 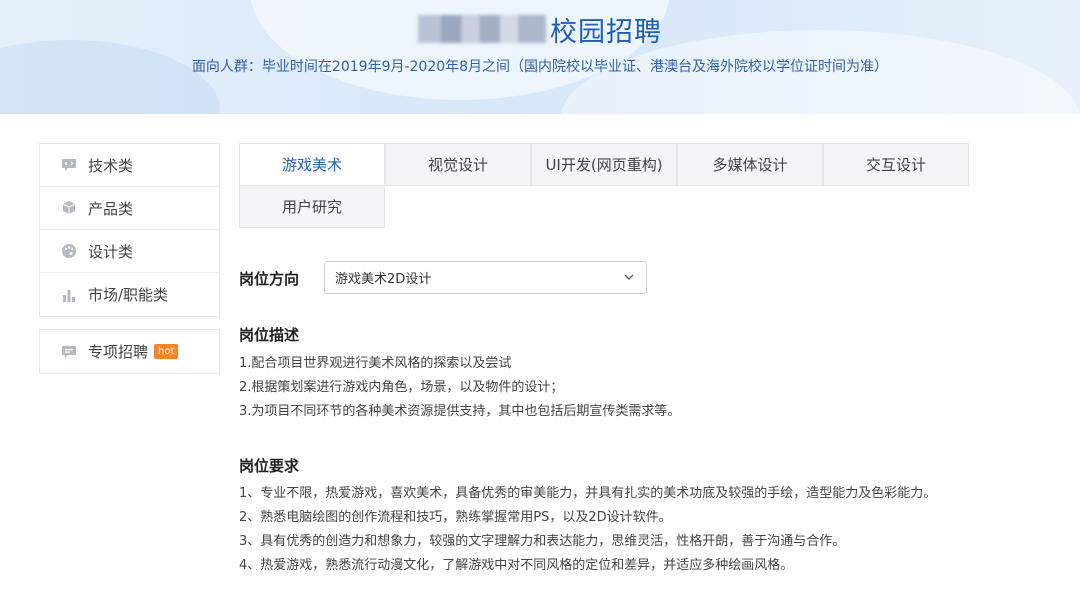 I want to click on page-title: 校园招聘, so click(x=540, y=29).